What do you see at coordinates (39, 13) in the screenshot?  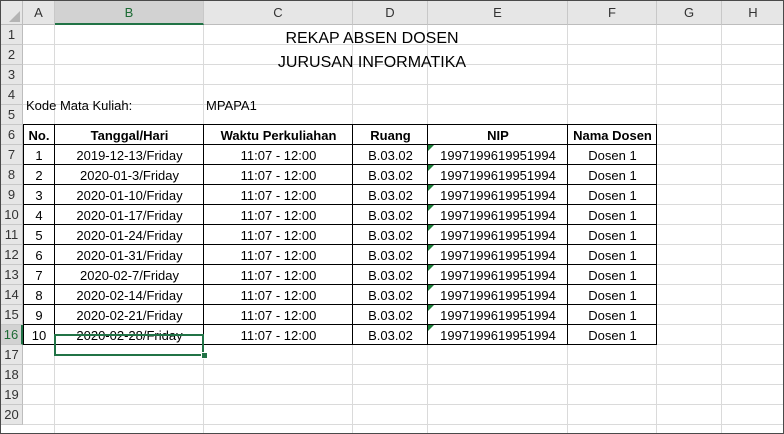 I see `column-header-a: A` at bounding box center [39, 13].